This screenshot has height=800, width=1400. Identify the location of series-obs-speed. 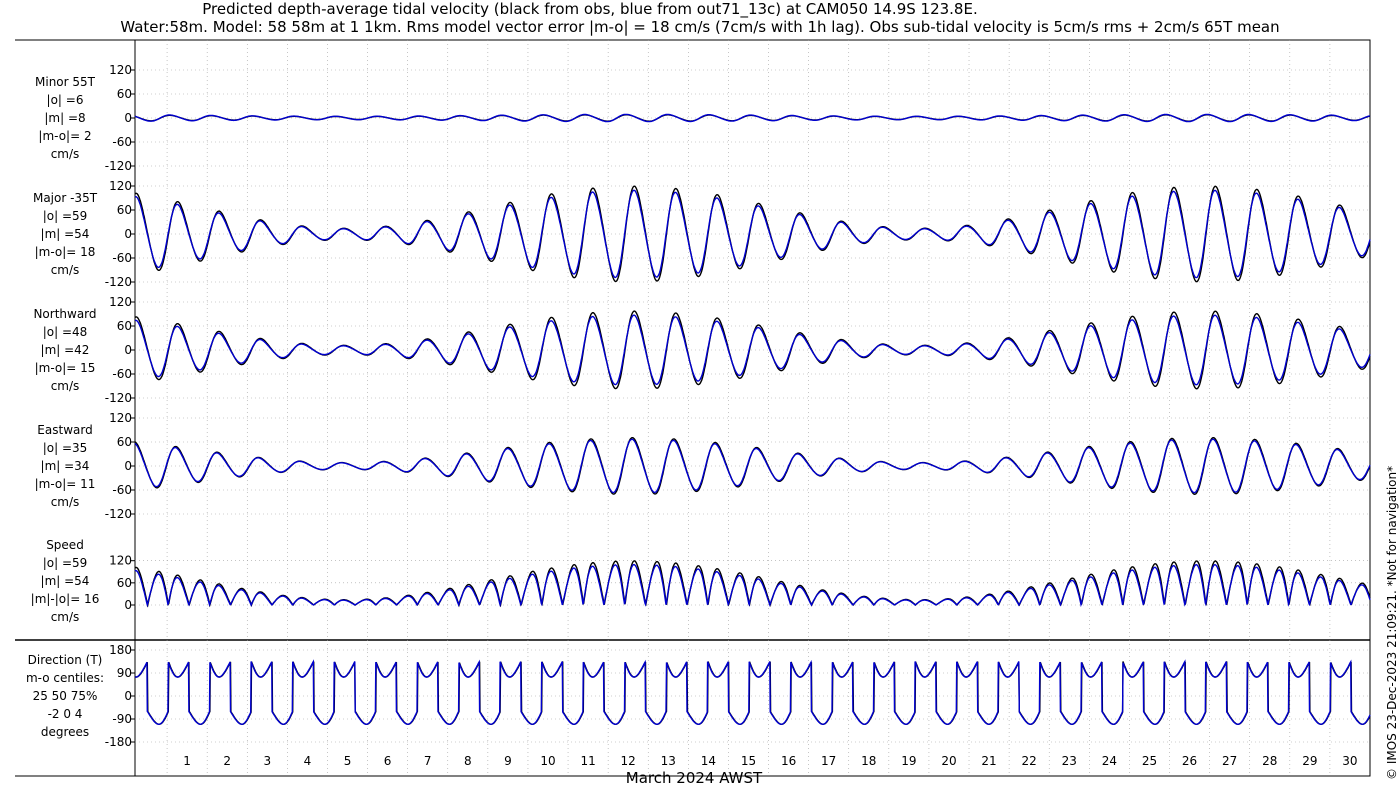
(752, 584).